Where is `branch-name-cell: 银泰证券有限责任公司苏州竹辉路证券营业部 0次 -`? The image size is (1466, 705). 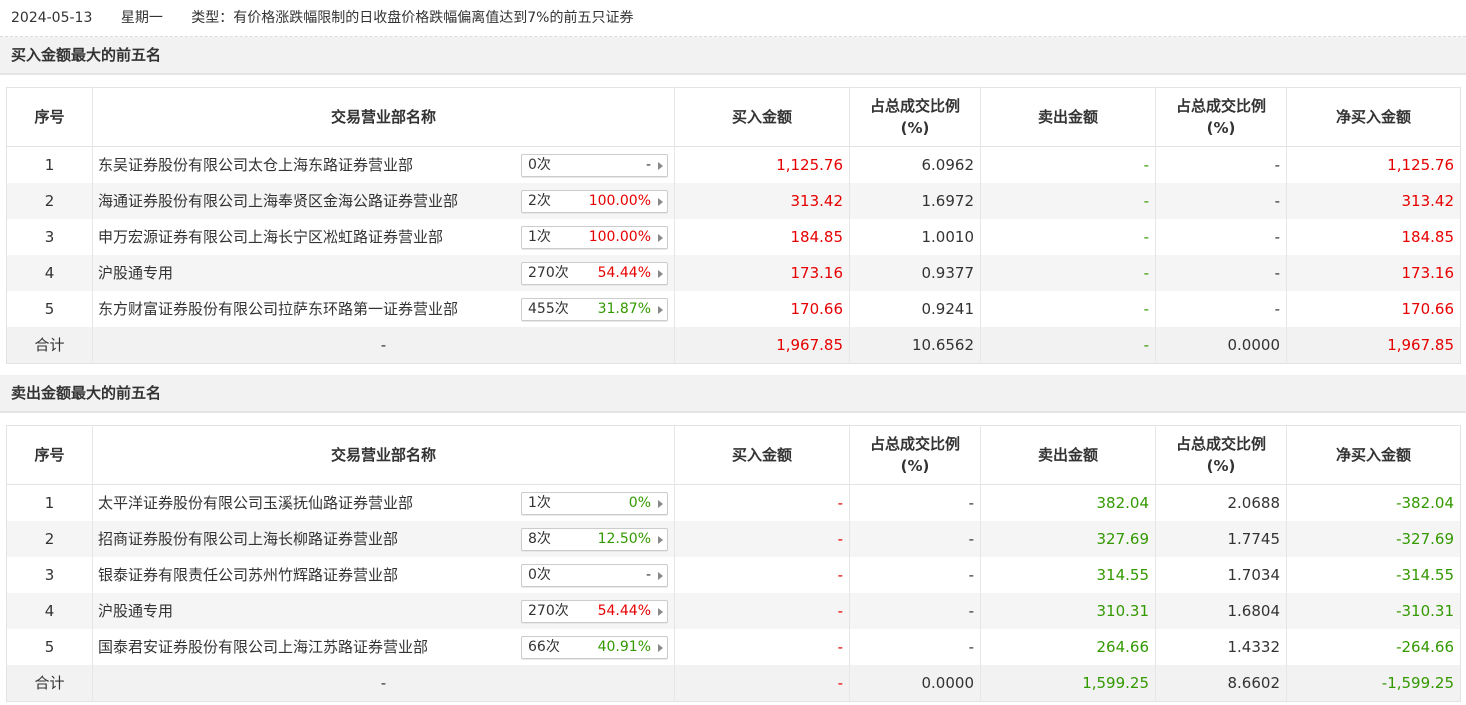
branch-name-cell: 银泰证券有限责任公司苏州竹辉路证券营业部 0次 - is located at coordinates (383, 575).